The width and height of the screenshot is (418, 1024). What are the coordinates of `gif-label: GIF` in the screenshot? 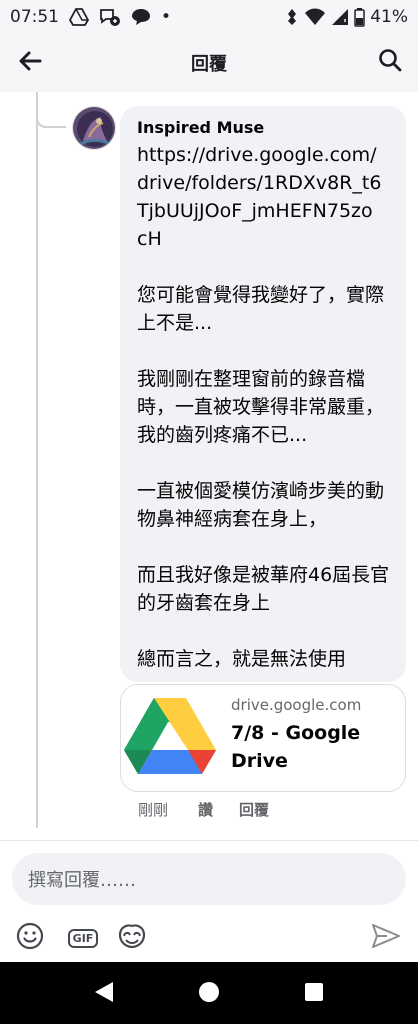 It's located at (83, 938).